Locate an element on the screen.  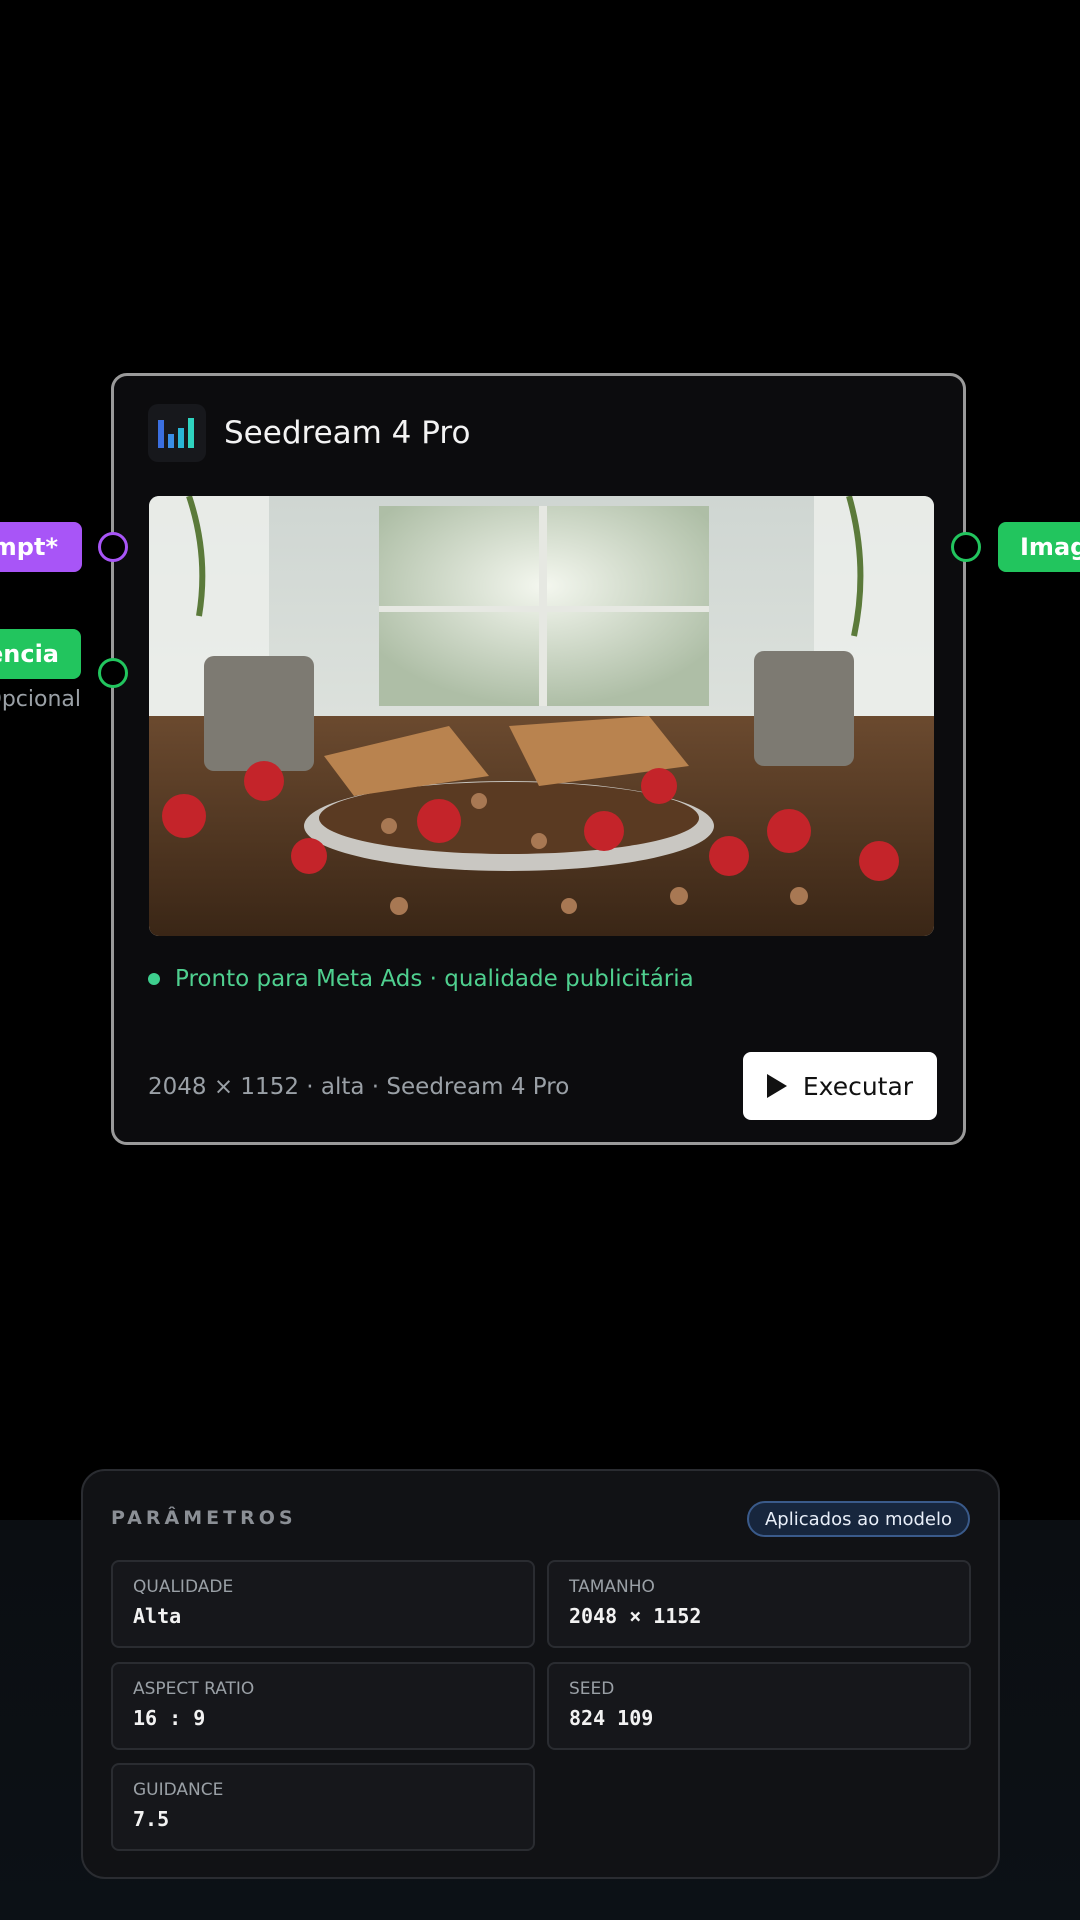
param-label: QUALIDADE is located at coordinates (183, 1587).